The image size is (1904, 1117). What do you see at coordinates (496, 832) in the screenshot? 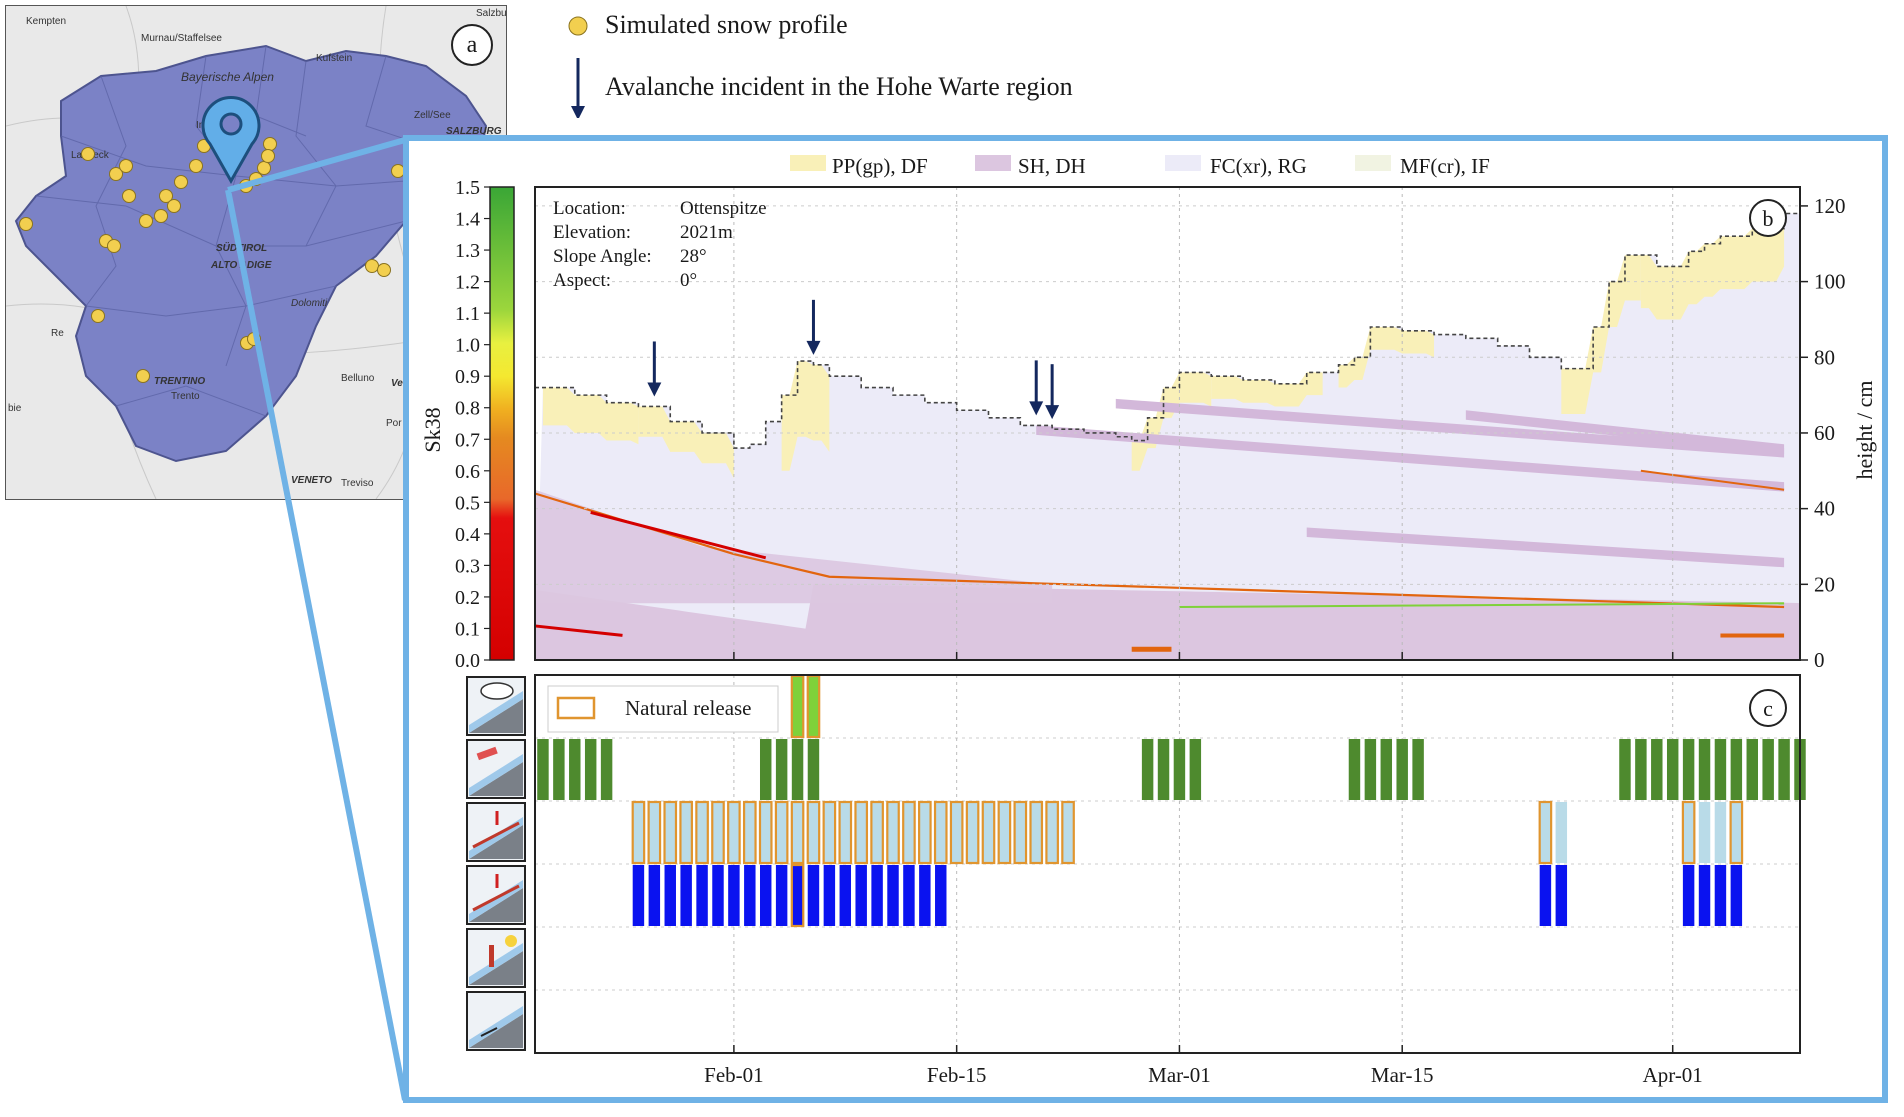
I see `persistent-weak-layer-icon` at bounding box center [496, 832].